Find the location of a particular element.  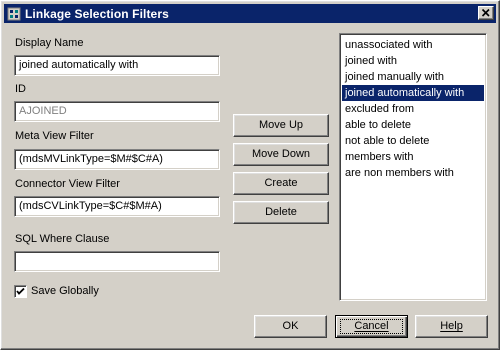

list-item: not able to delete is located at coordinates (413, 141).